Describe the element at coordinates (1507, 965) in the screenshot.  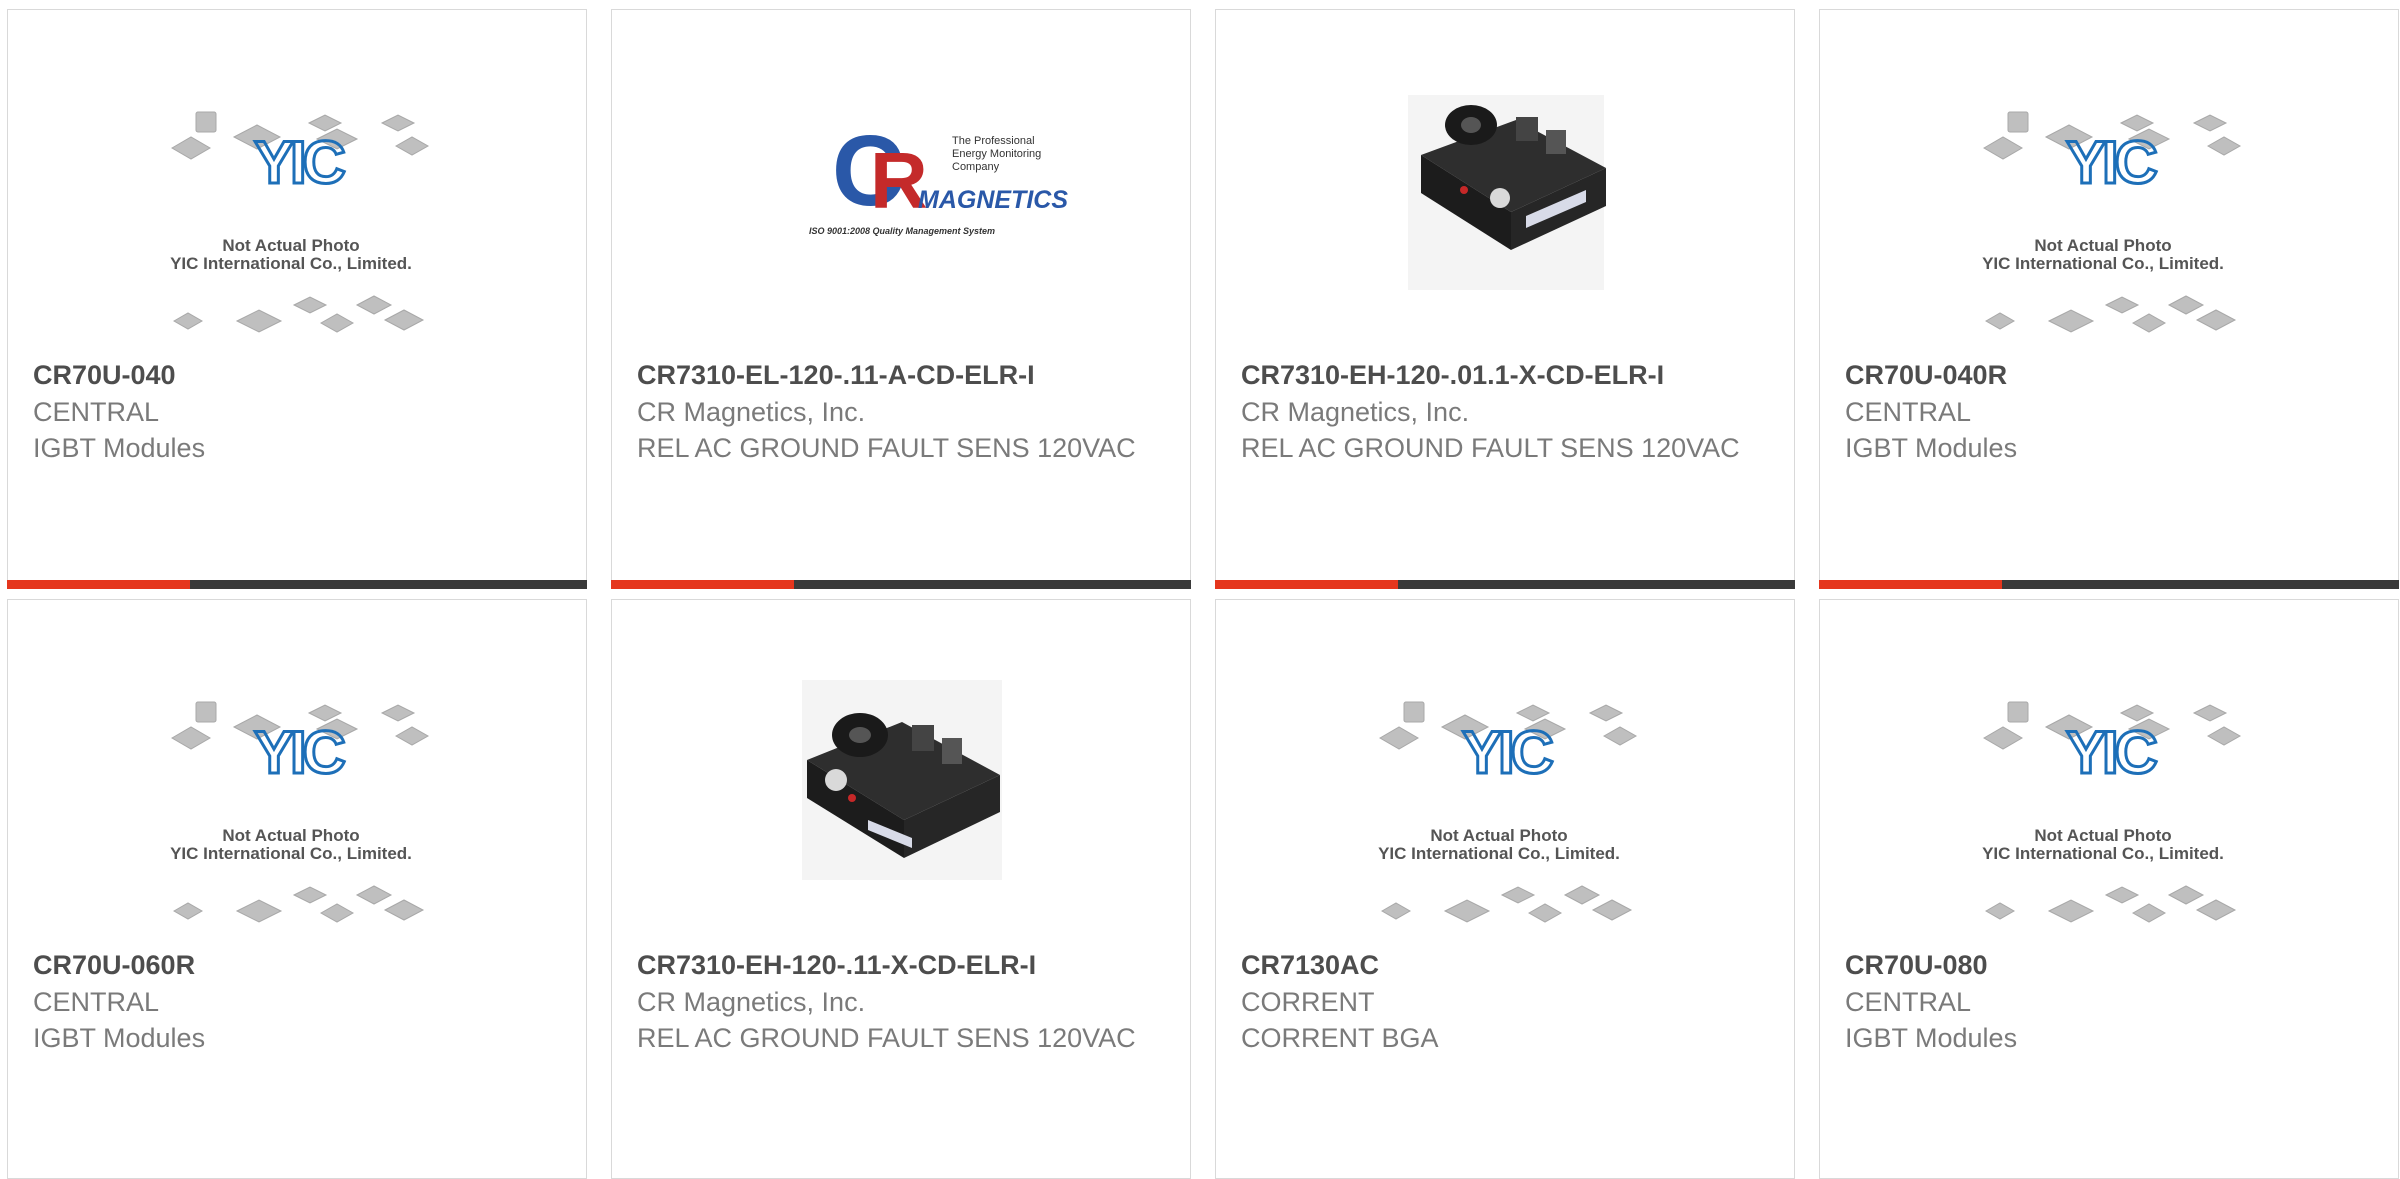
I see `part-number: CR7130AC` at that location.